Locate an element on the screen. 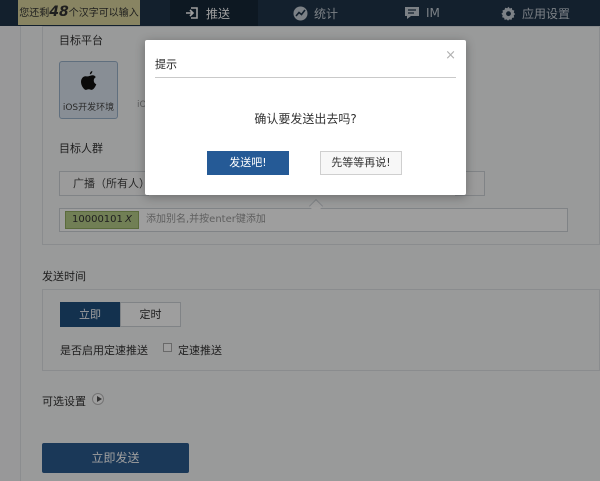 Image resolution: width=600 pixels, height=481 pixels. dialog-message: 确认要发送出去吗? is located at coordinates (305, 119).